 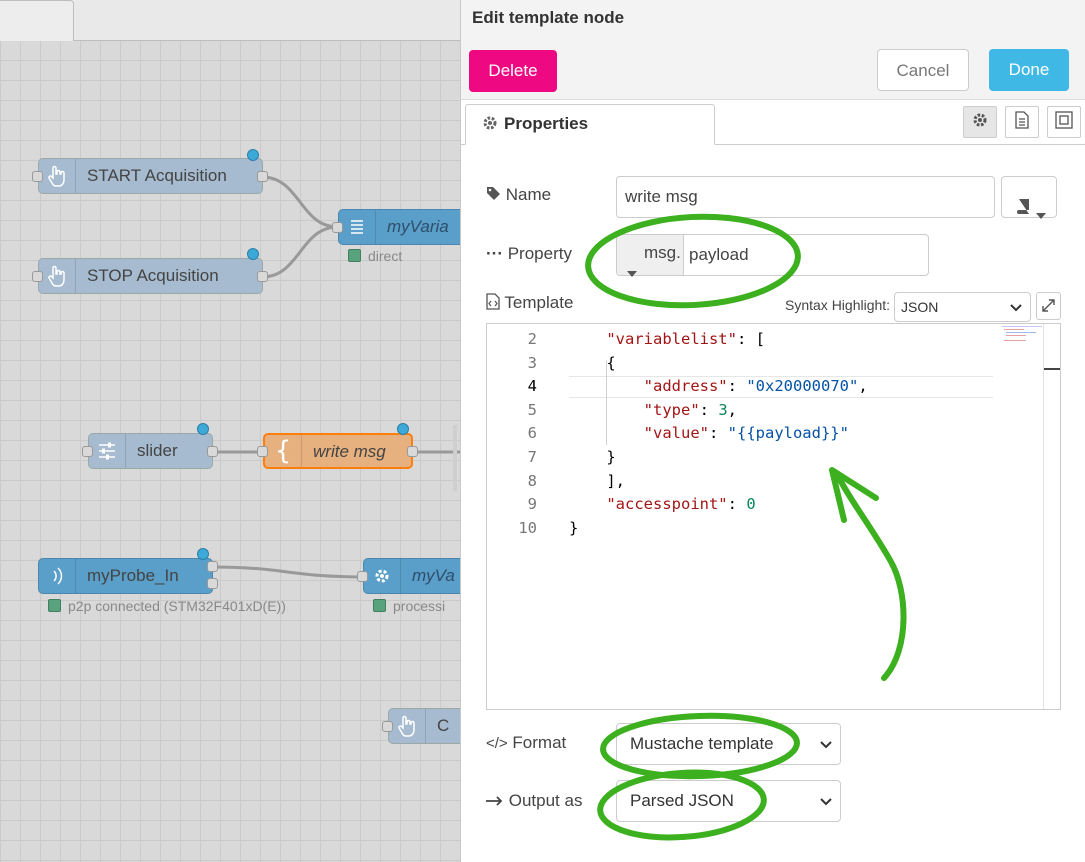 I want to click on probe-in-node: myProbe_In, so click(x=125, y=576).